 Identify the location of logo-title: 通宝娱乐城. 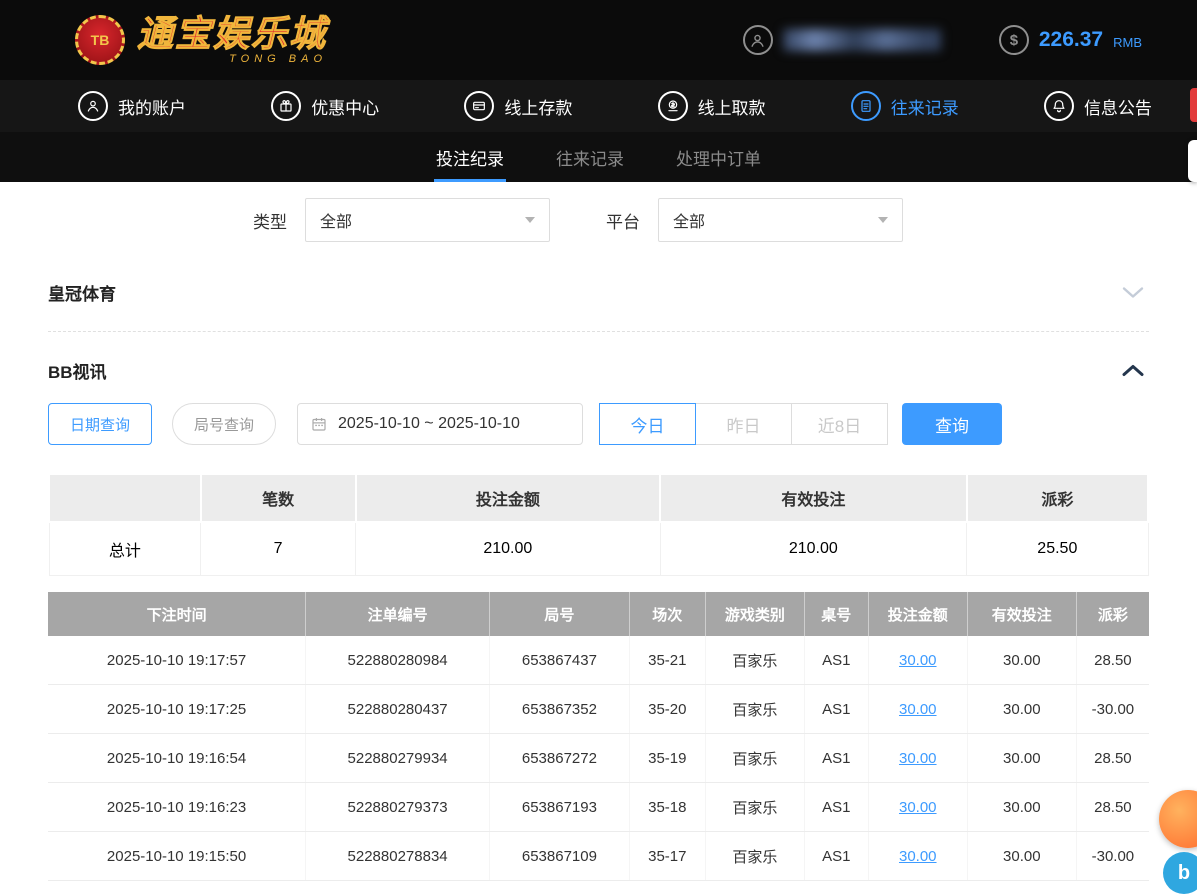
(232, 33).